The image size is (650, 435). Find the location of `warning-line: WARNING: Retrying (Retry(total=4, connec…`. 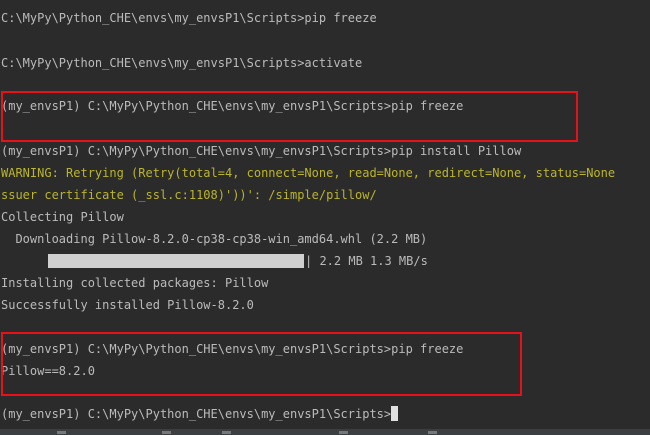

warning-line: WARNING: Retrying (Retry(total=4, connec… is located at coordinates (308, 173).